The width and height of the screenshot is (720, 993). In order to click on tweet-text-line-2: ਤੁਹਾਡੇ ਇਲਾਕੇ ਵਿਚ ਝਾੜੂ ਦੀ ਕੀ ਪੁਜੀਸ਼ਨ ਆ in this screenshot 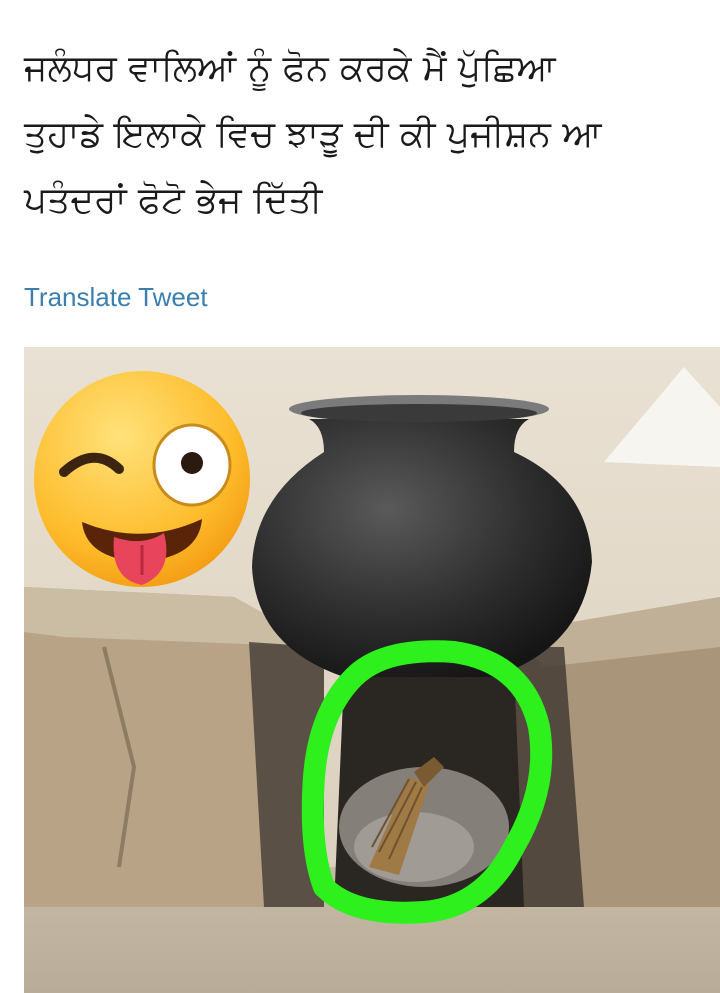, I will do `click(313, 134)`.